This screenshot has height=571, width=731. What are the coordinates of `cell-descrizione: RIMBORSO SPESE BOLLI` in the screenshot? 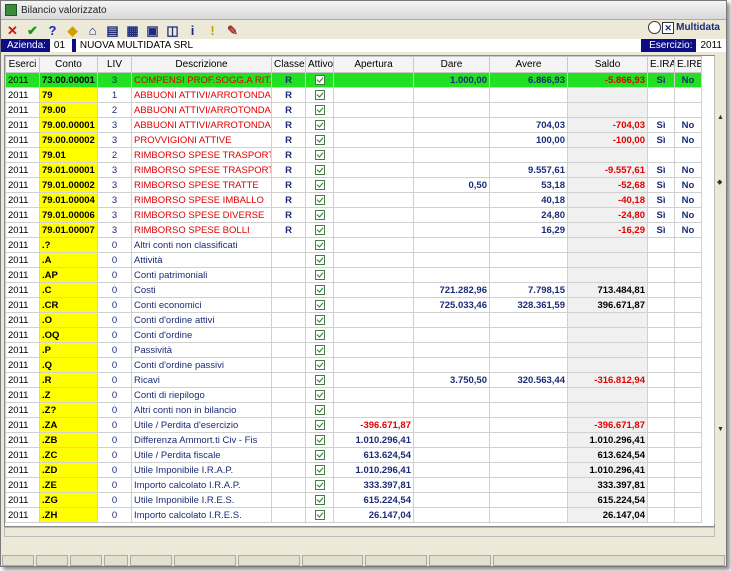 It's located at (201, 230).